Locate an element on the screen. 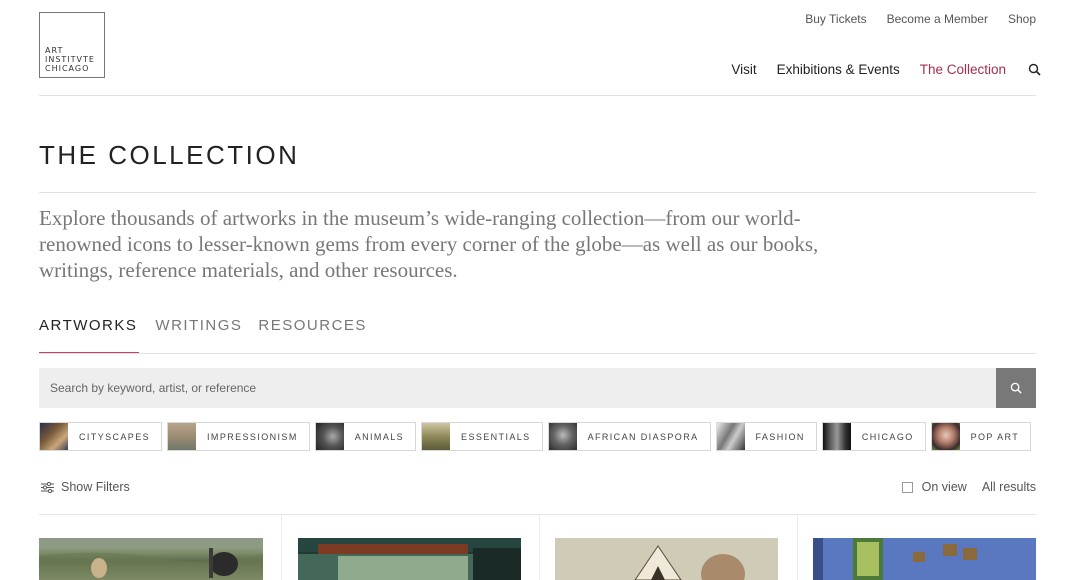  page-title: THE COLLECTION is located at coordinates (169, 155).